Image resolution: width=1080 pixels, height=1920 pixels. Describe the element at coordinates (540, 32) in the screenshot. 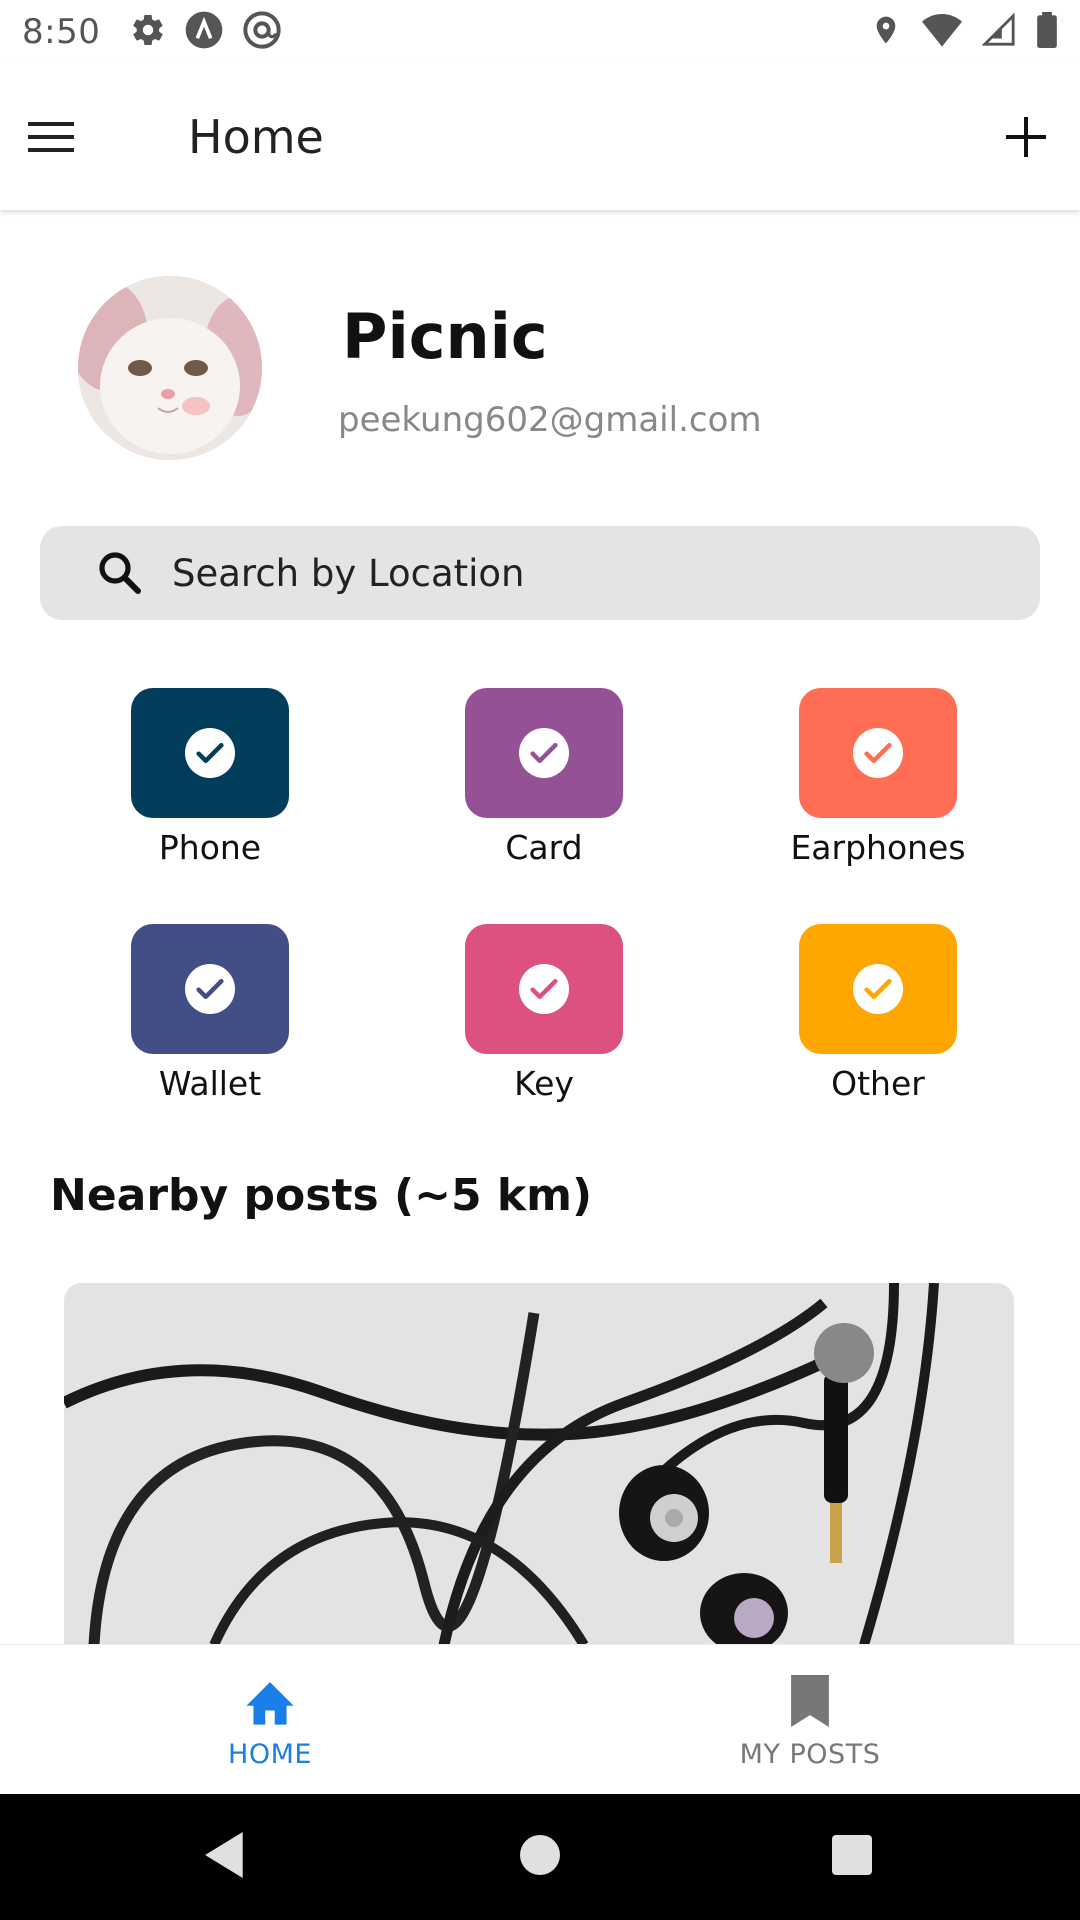

I see `status-bar: 8:50` at that location.